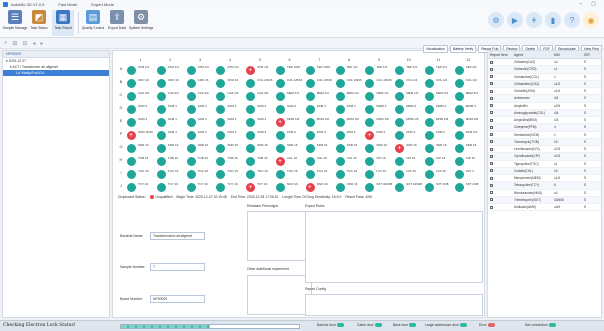  What do you see at coordinates (41, 43) in the screenshot?
I see `next-icon: ▸` at bounding box center [41, 43].